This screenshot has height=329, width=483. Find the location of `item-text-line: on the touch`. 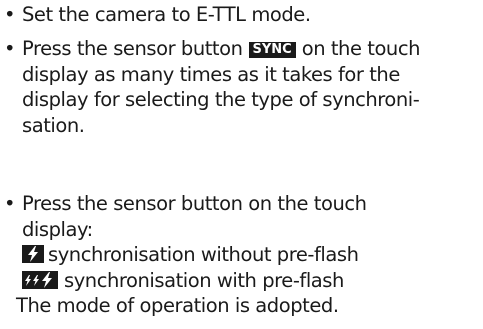

item-text-line: on the touch is located at coordinates (361, 48).